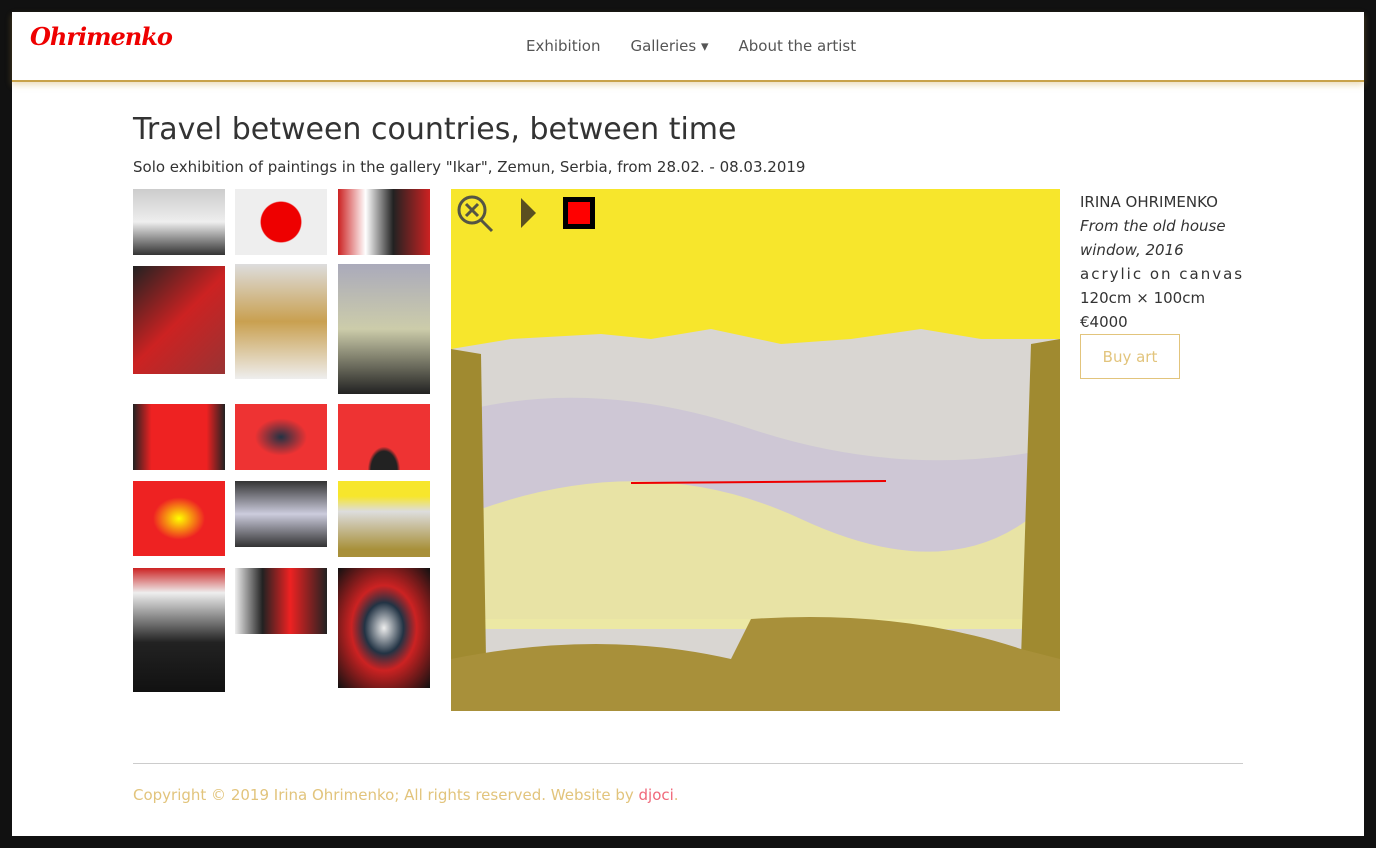  What do you see at coordinates (1162, 274) in the screenshot?
I see `artwork-medium: acrylic on canvas` at bounding box center [1162, 274].